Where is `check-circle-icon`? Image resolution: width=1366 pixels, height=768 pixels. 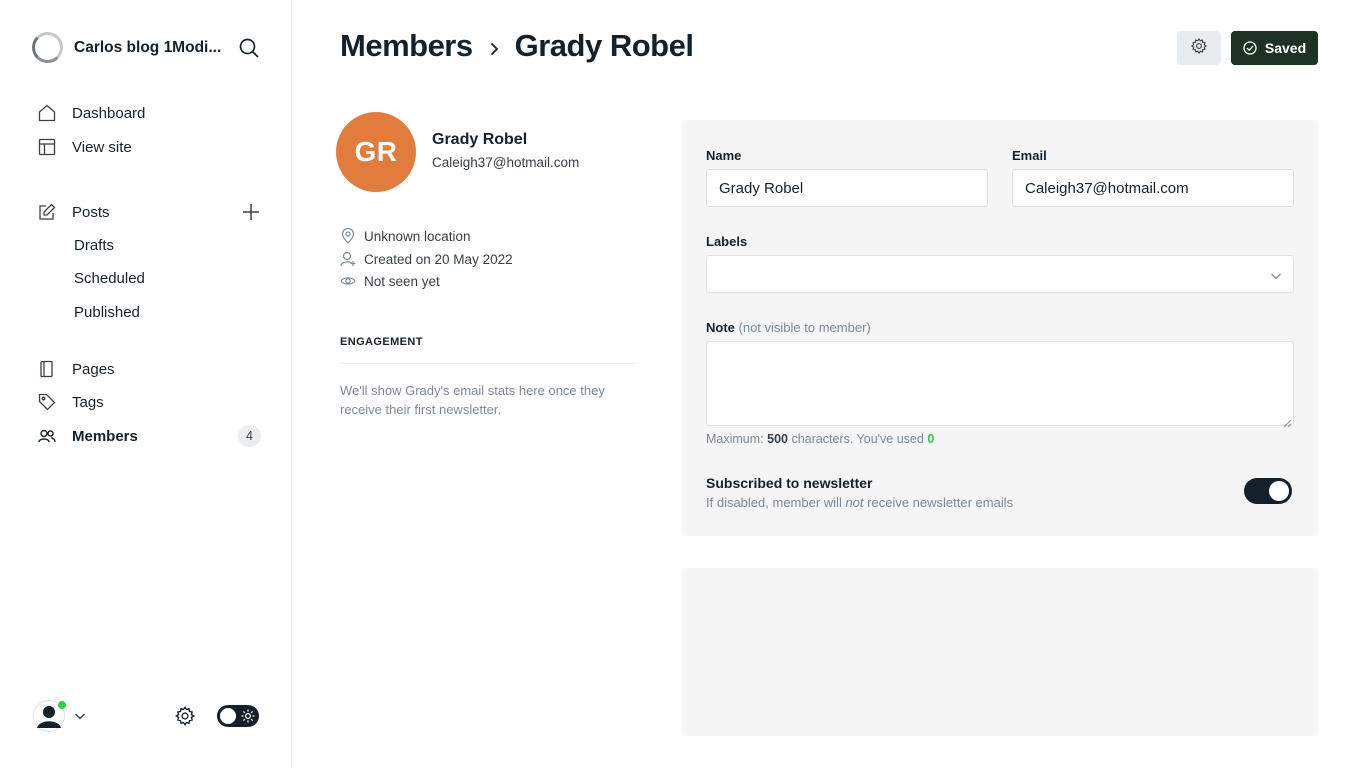 check-circle-icon is located at coordinates (1250, 48).